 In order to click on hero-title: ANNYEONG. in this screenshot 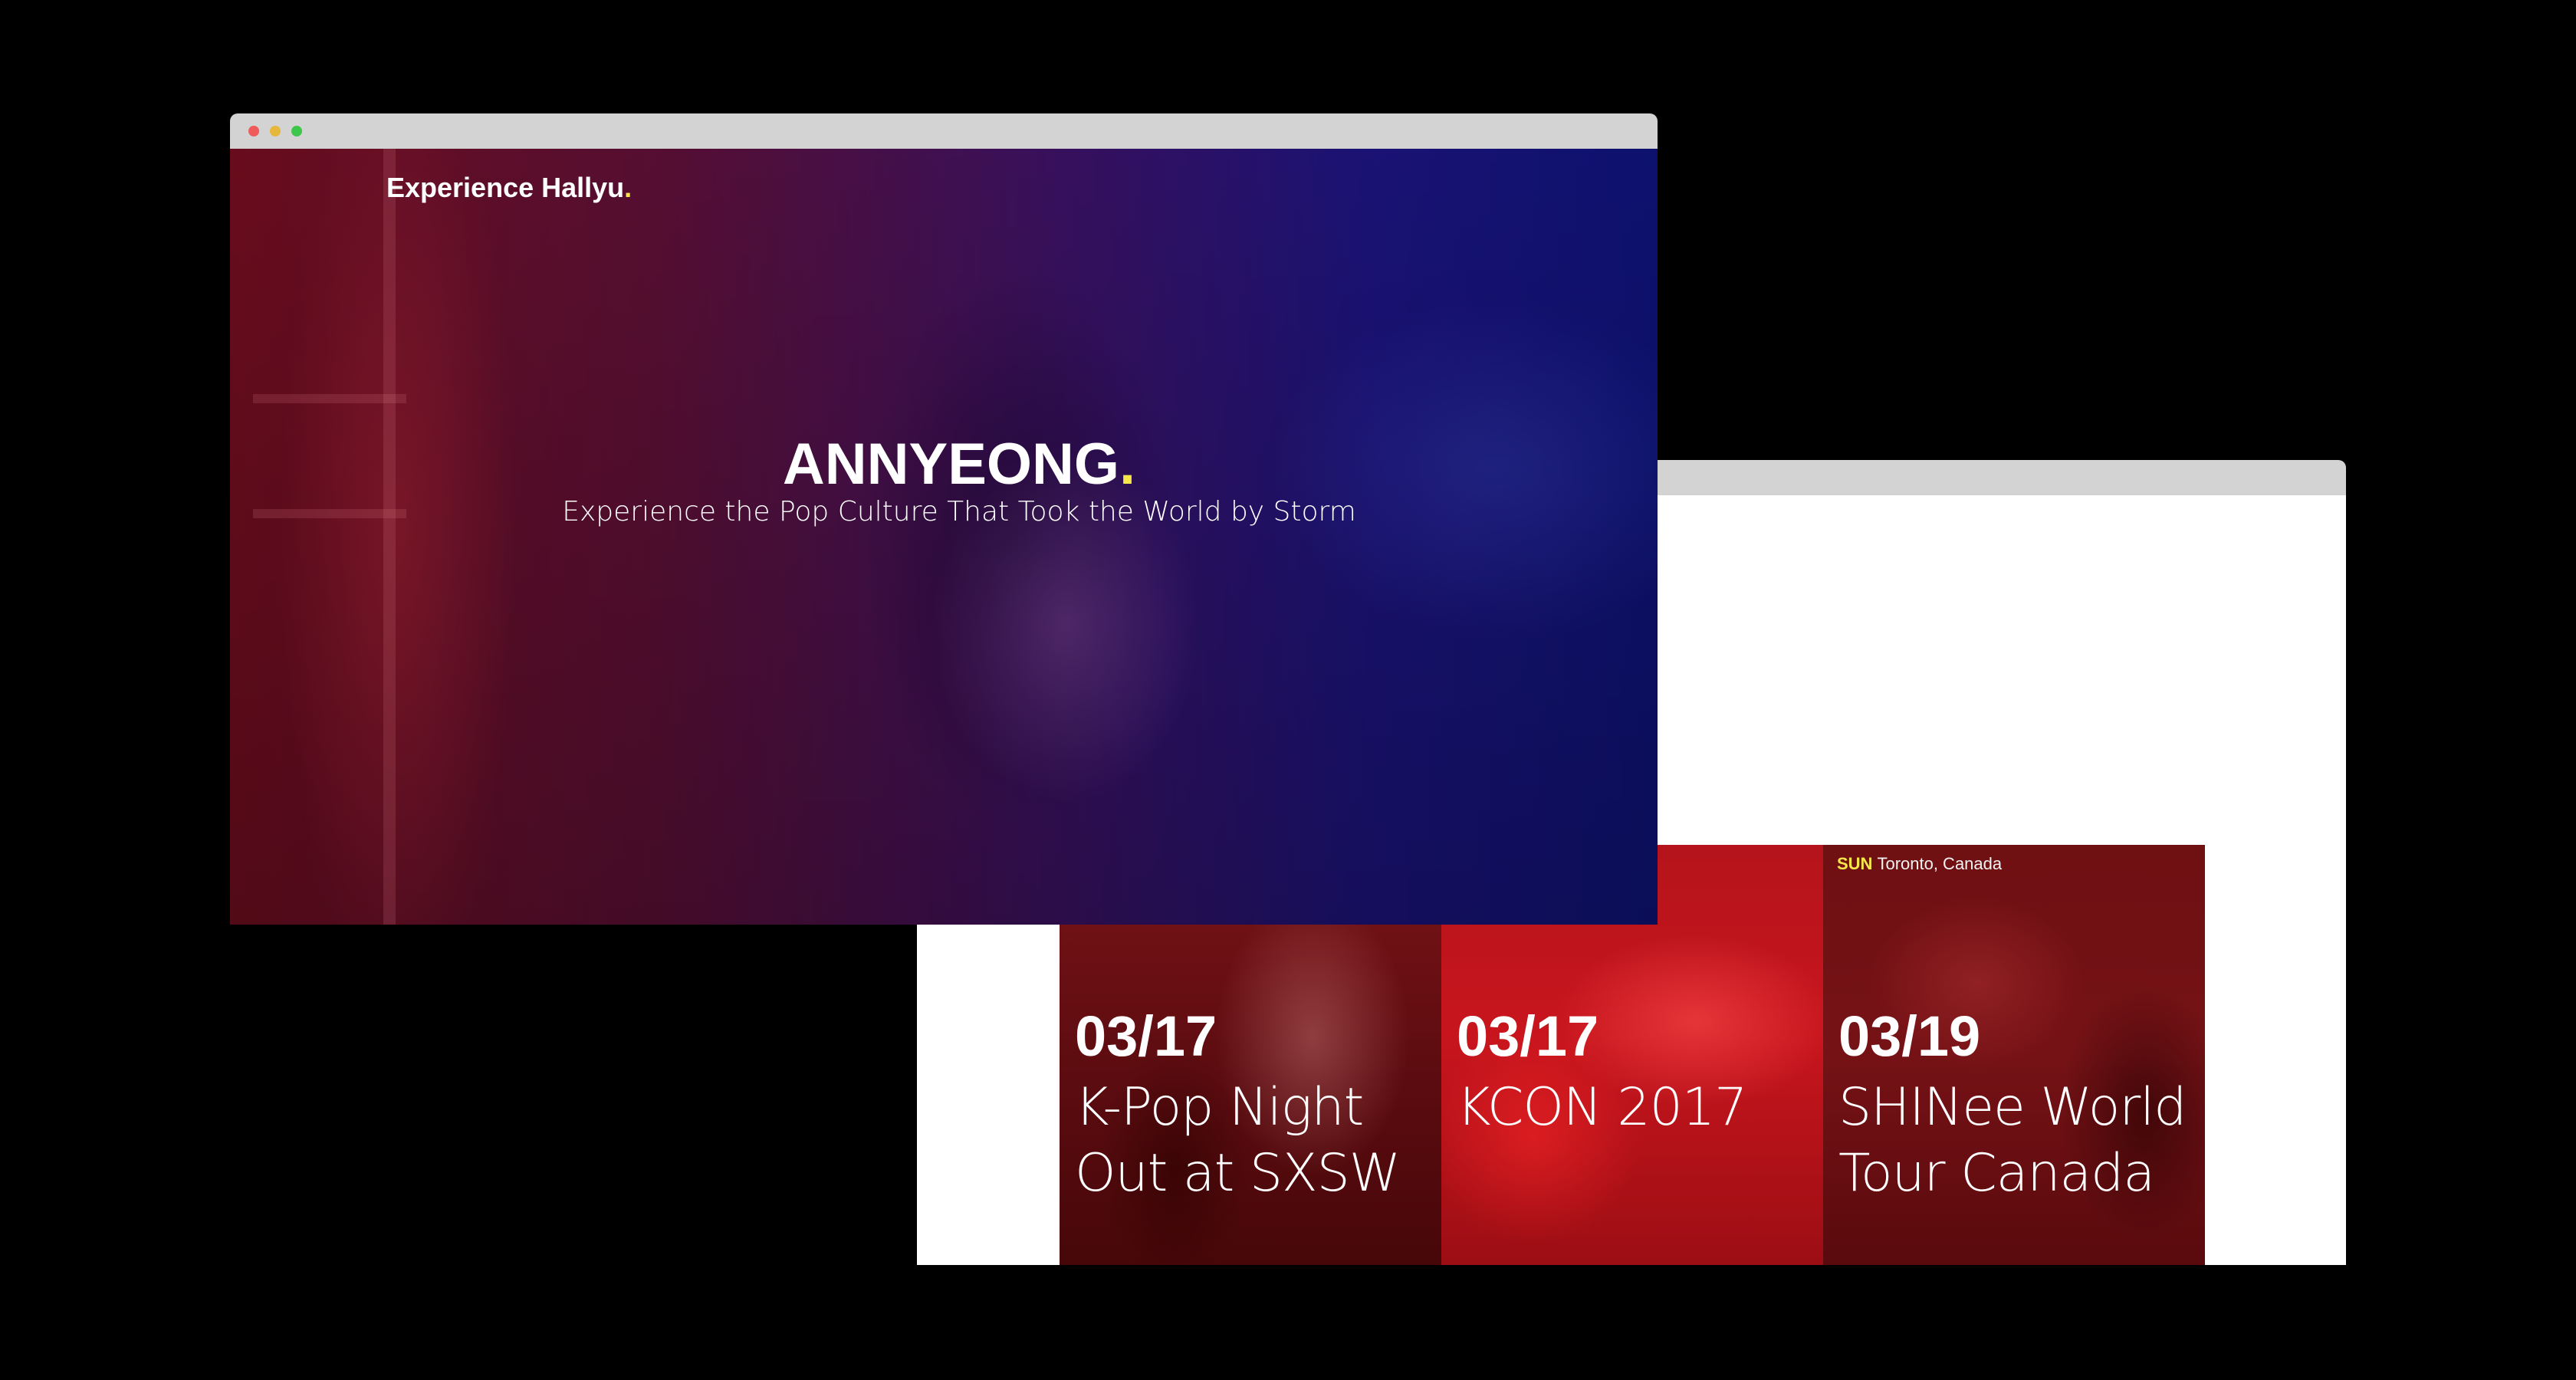, I will do `click(944, 465)`.